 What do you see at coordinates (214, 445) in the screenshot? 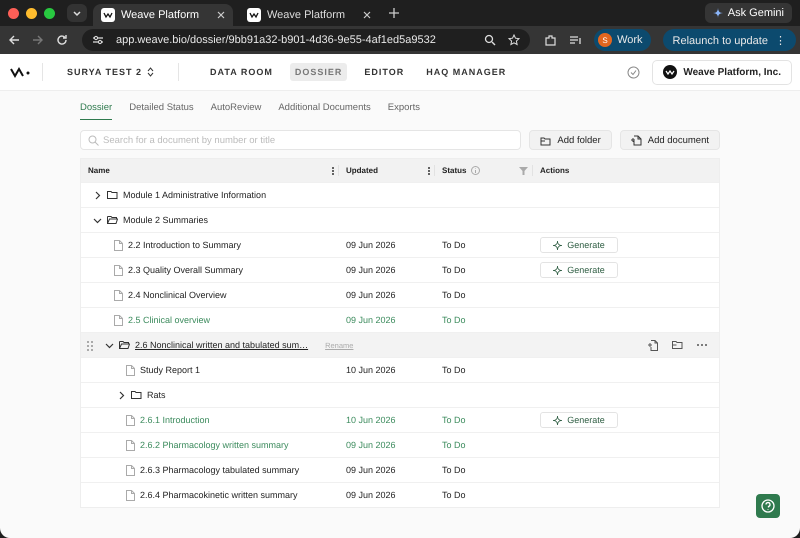
I see `document-name: 2.6.2 Pharmacology written summary` at bounding box center [214, 445].